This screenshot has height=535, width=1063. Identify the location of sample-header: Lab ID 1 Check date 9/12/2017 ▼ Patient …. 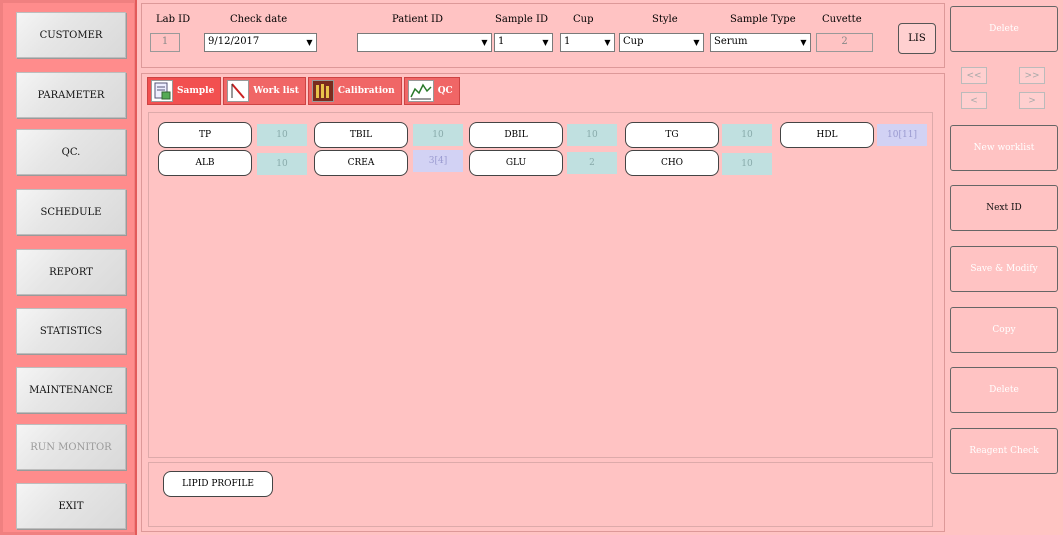
(543, 35).